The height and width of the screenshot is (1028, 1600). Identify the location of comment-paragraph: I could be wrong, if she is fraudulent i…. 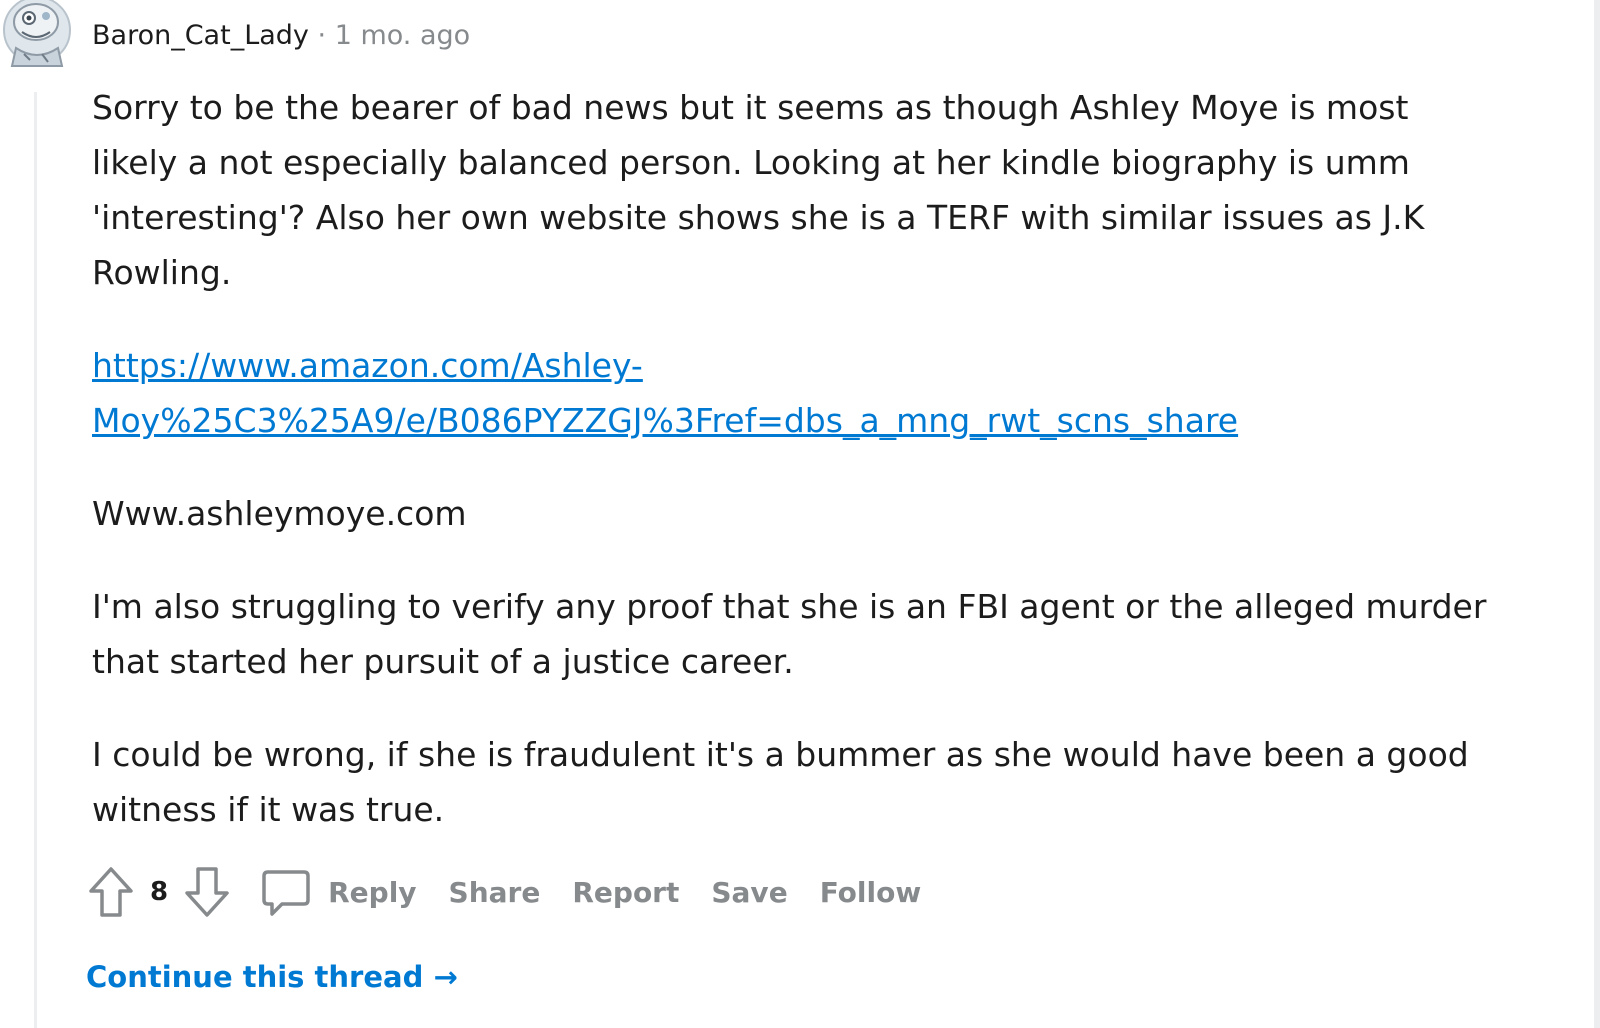
(780, 782).